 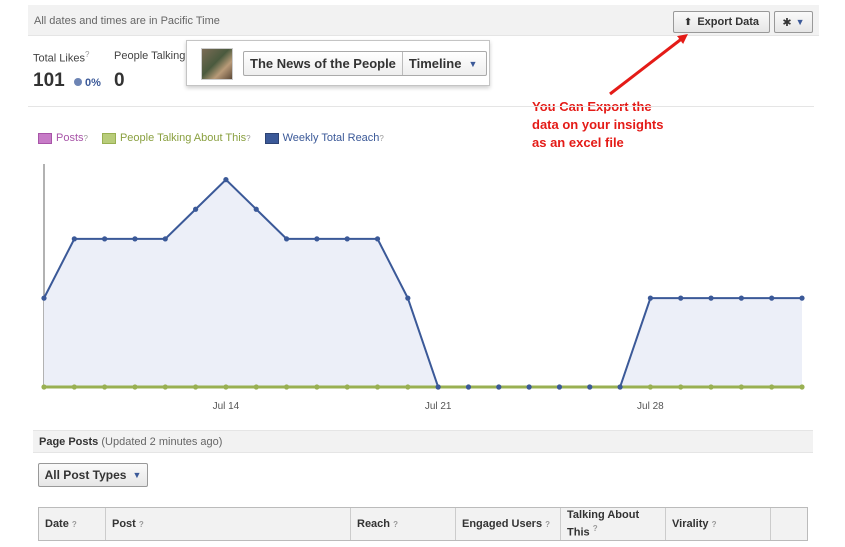 I want to click on page-avatar, so click(x=217, y=64).